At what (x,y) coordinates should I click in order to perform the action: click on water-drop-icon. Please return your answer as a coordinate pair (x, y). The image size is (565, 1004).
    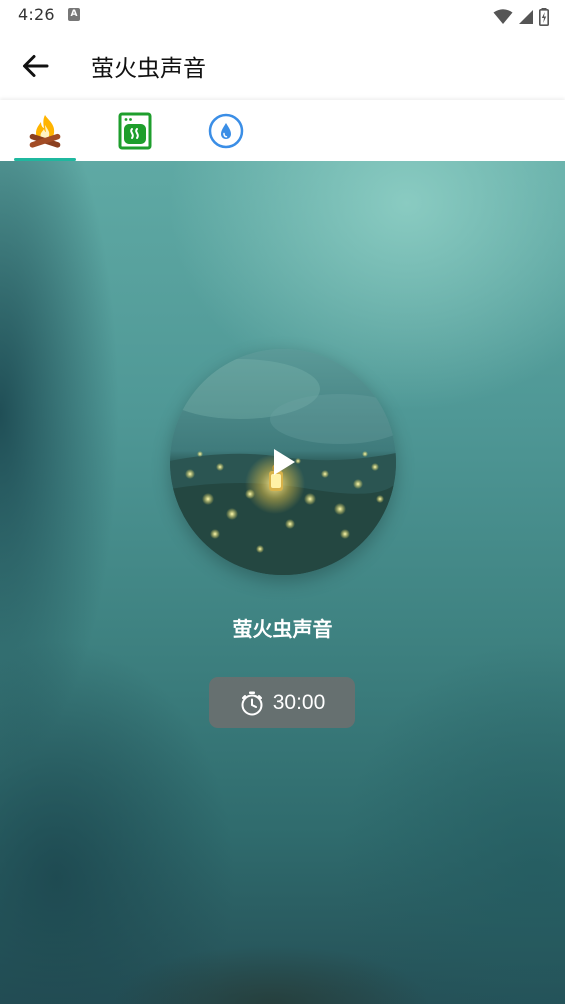
    Looking at the image, I should click on (226, 130).